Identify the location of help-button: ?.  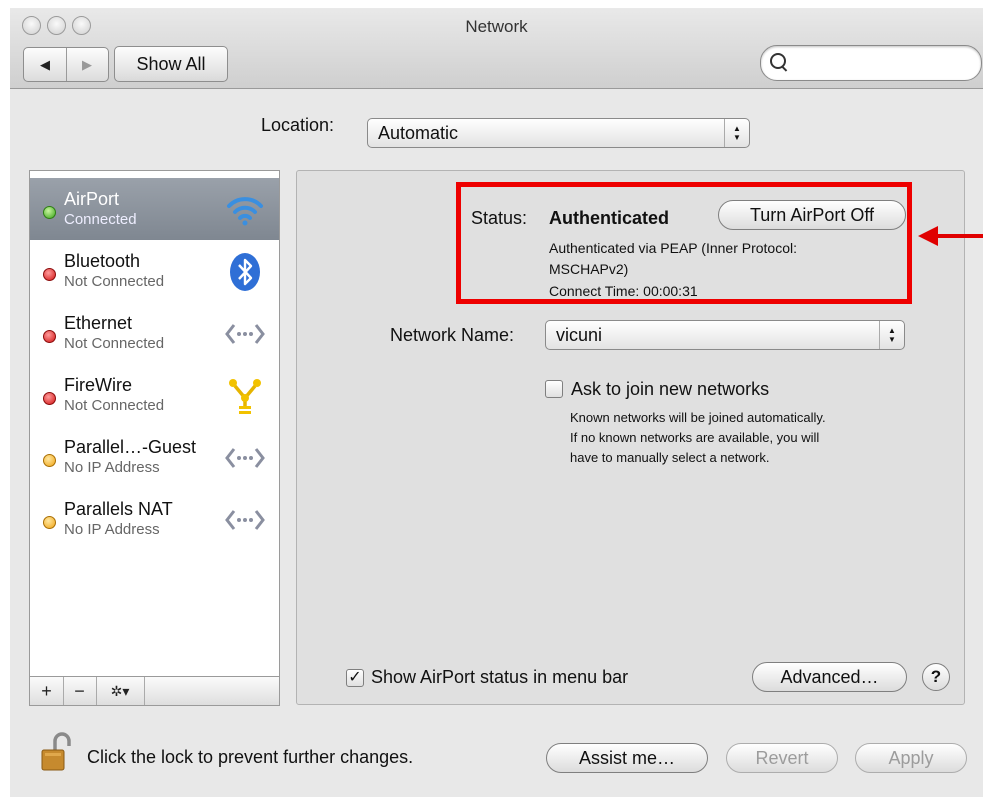
(936, 677).